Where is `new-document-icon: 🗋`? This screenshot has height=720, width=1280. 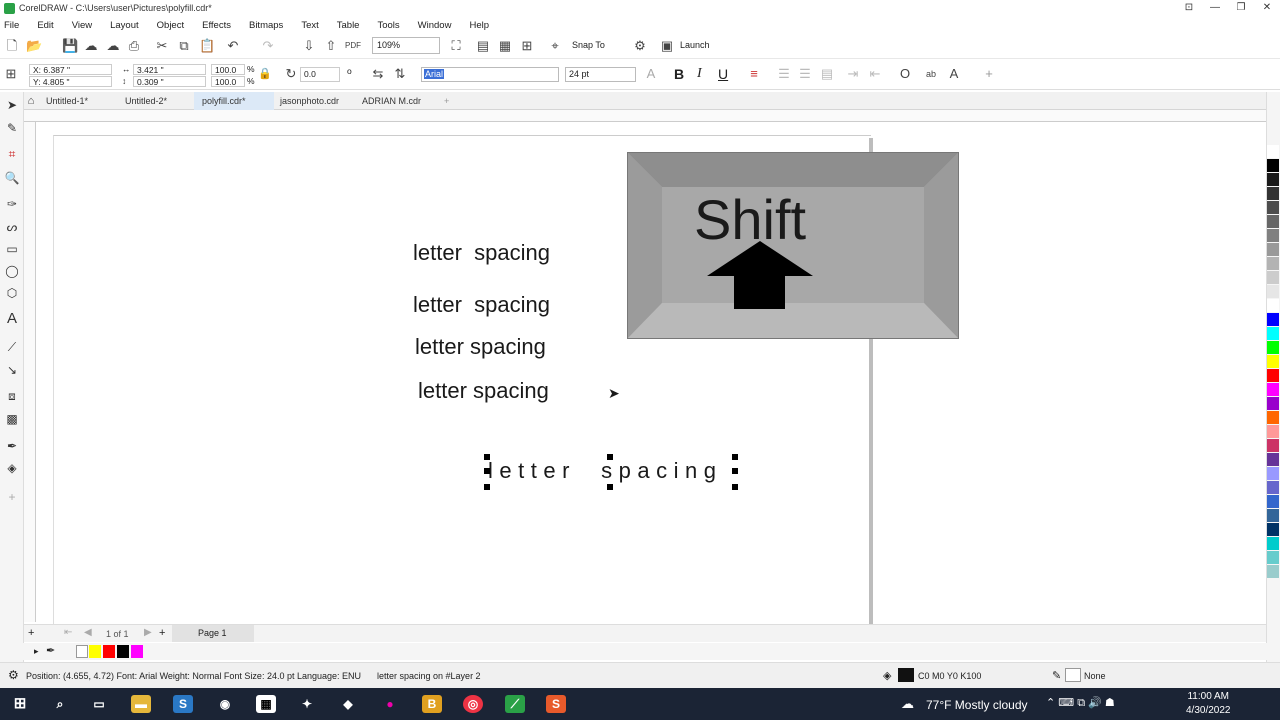 new-document-icon: 🗋 is located at coordinates (12, 46).